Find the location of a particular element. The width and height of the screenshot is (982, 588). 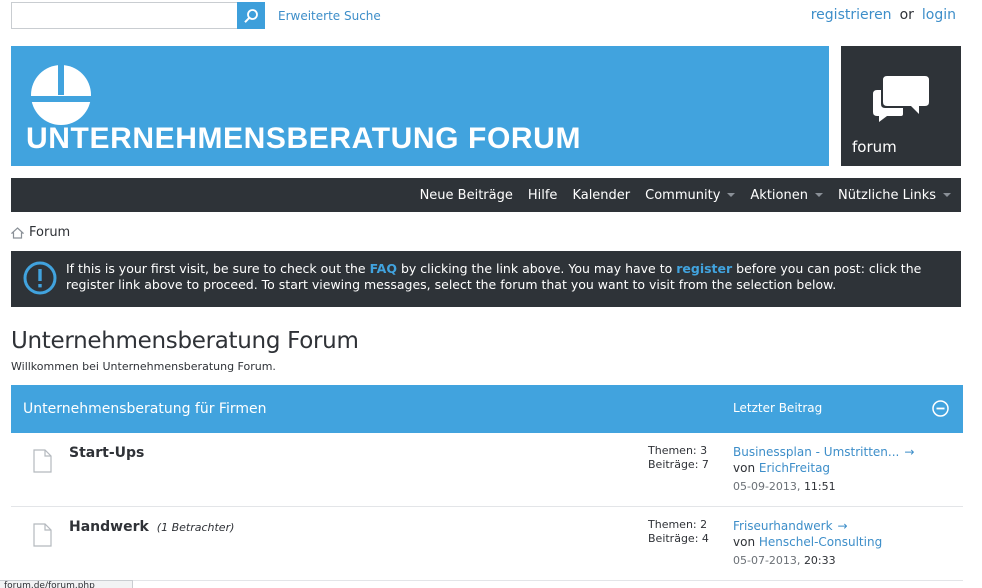

forum-stats: Themen: 3 Beiträge: 7 is located at coordinates (678, 458).